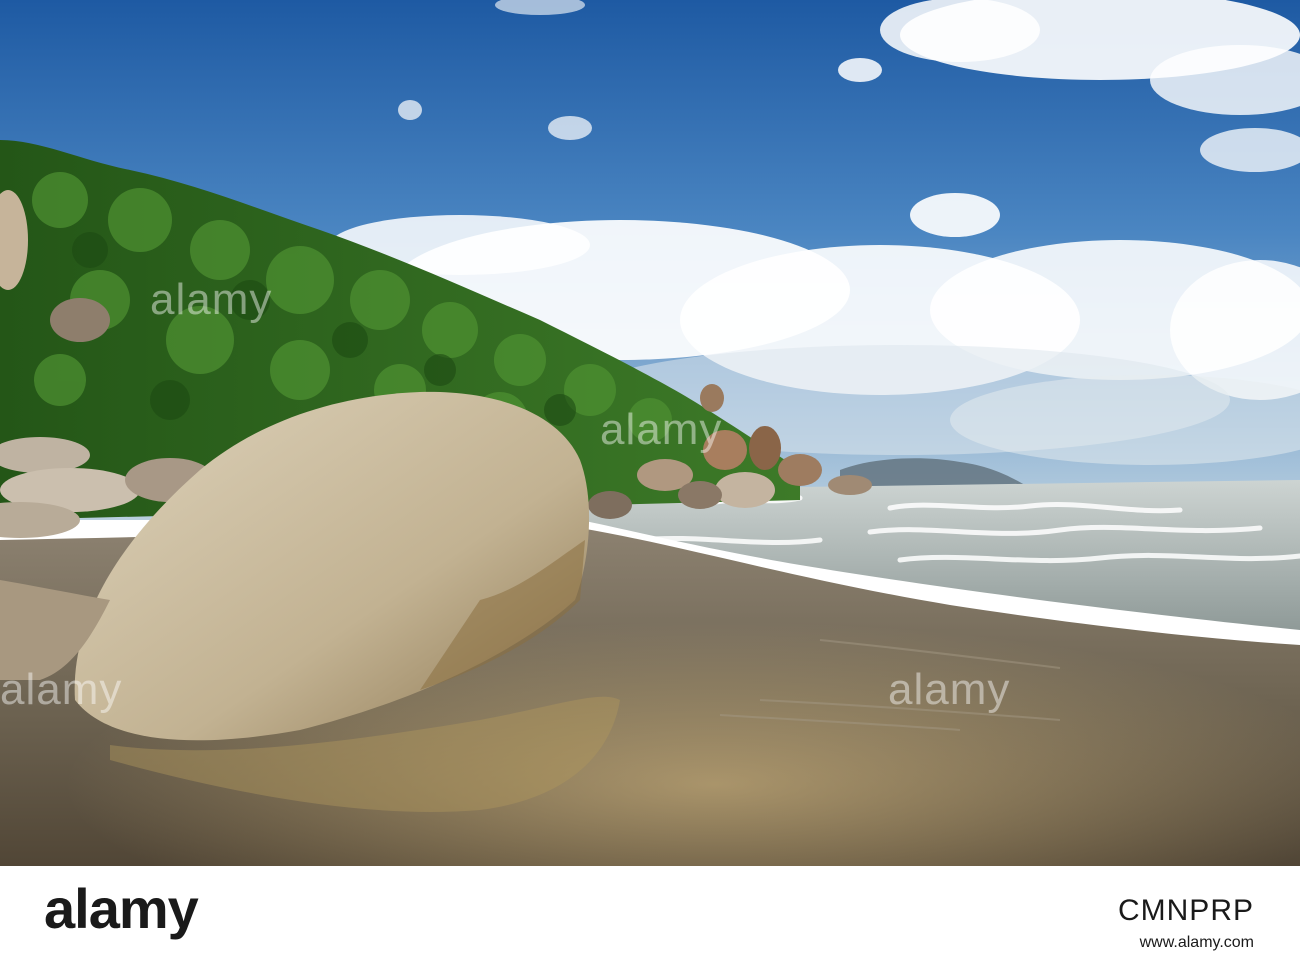  Describe the element at coordinates (1185, 910) in the screenshot. I see `image-code: CMNPRP` at that location.